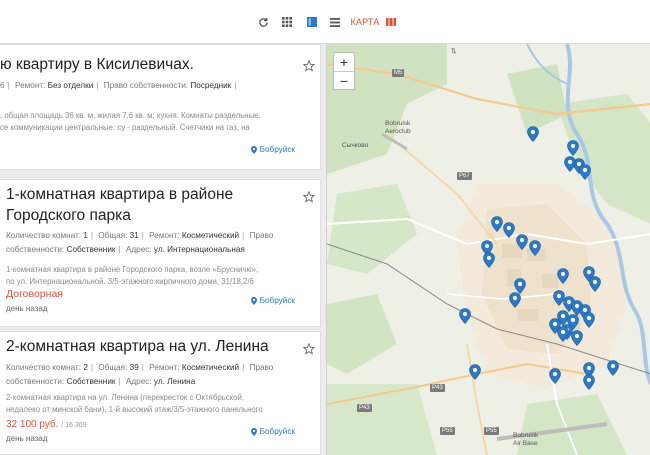 This screenshot has width=650, height=455. Describe the element at coordinates (137, 346) in the screenshot. I see `listing-title: 2-комнатная квартира на ул. Ленина` at that location.